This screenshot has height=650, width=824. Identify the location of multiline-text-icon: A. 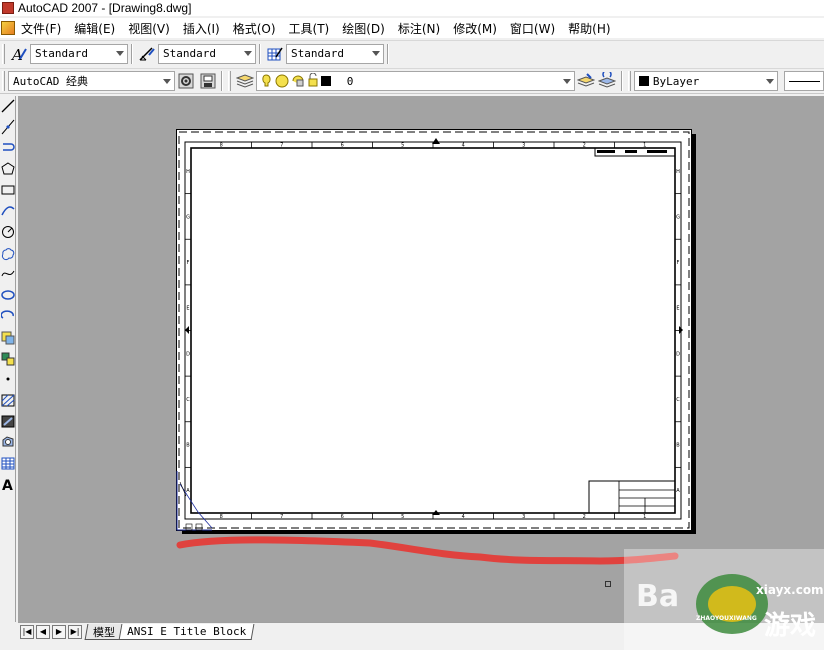
(8, 484).